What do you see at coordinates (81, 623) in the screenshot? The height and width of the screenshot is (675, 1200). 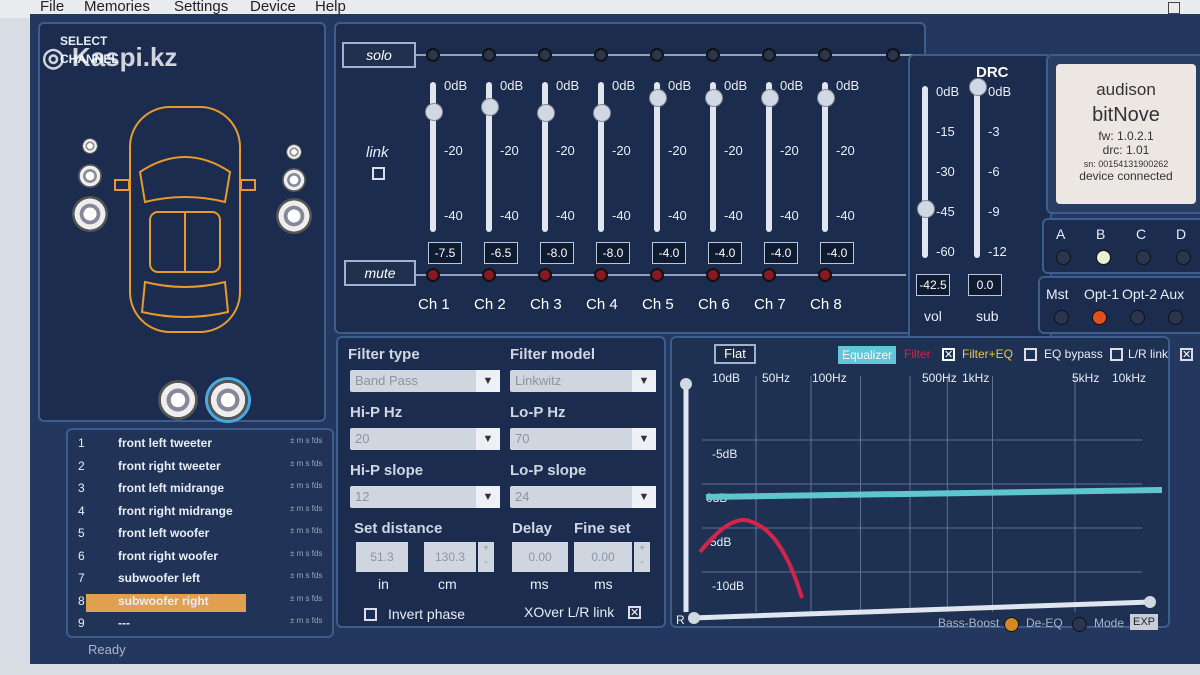 I see `channel-number: 9` at bounding box center [81, 623].